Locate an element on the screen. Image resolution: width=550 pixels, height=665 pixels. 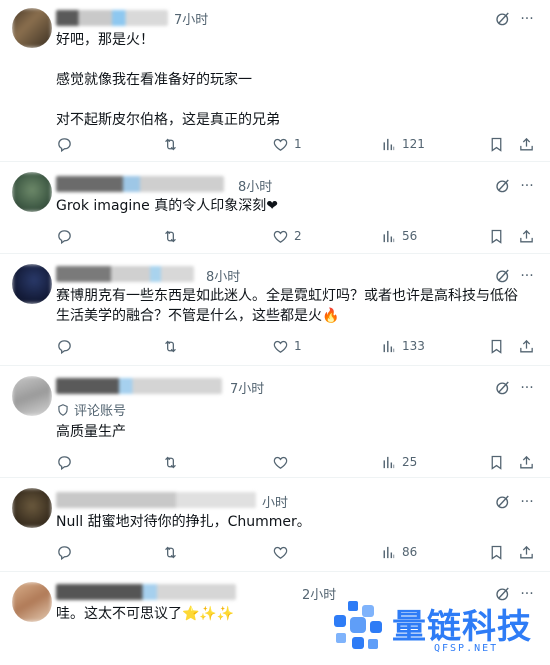
reply-5: 小时 ··· Null 甜蜜地对待你的挣扎，Chummer。 86 is located at coordinates (275, 525).